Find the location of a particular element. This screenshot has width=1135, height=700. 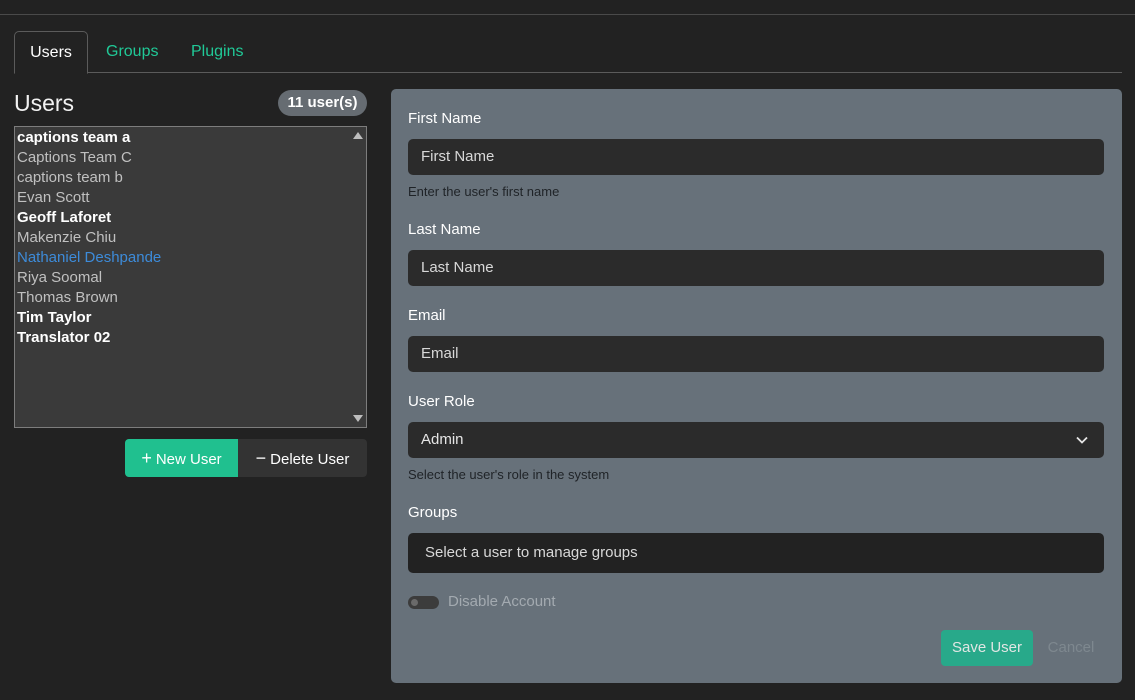

user-role-label: User Role is located at coordinates (441, 401).